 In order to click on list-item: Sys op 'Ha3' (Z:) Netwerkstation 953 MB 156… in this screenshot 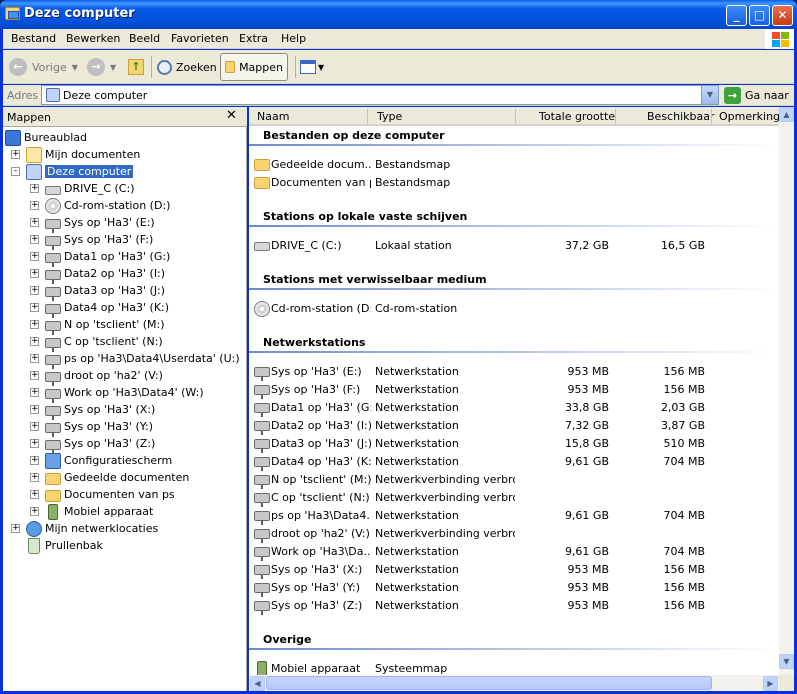, I will do `click(514, 606)`.